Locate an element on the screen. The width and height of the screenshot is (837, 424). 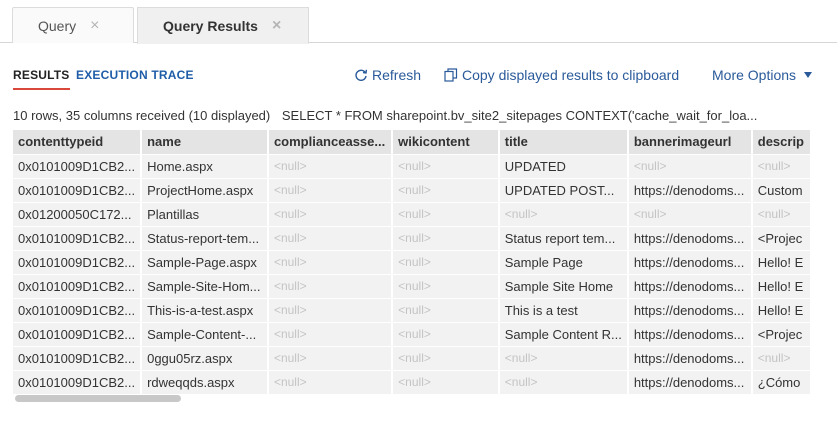
table-cell: UPDATED is located at coordinates (563, 165).